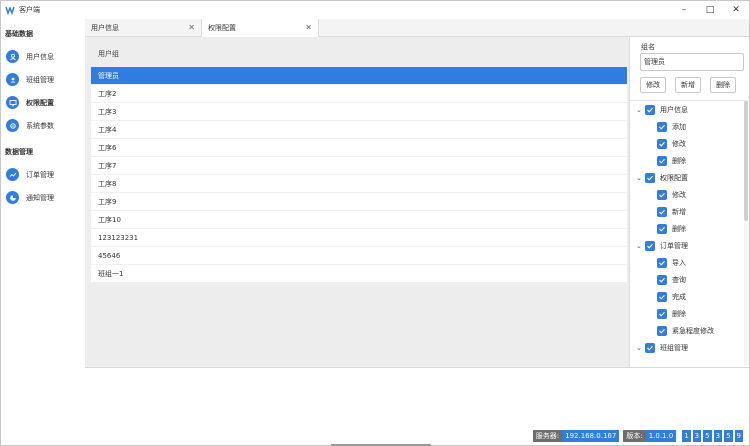 This screenshot has height=446, width=750. I want to click on tab-permissions: 权限配置 ✕, so click(260, 28).